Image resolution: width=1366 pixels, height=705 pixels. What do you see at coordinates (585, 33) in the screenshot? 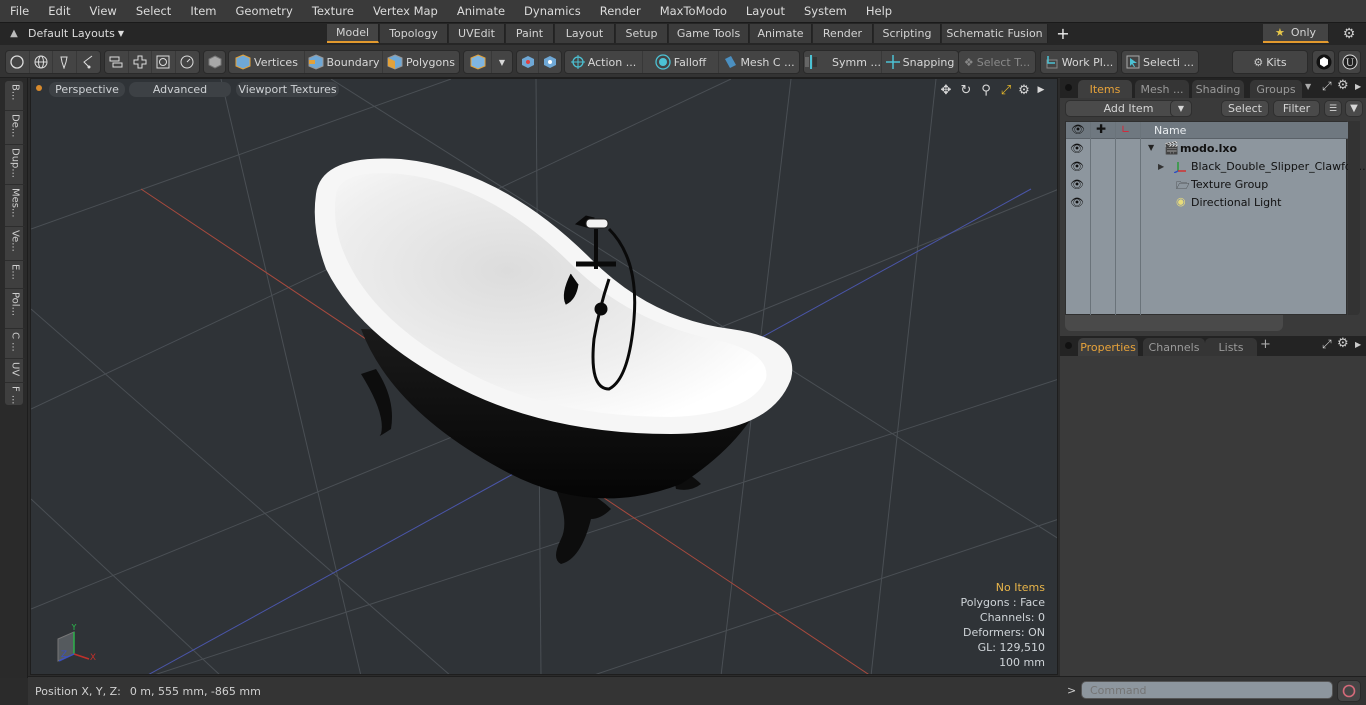
I see `tab-layout: Layout` at bounding box center [585, 33].